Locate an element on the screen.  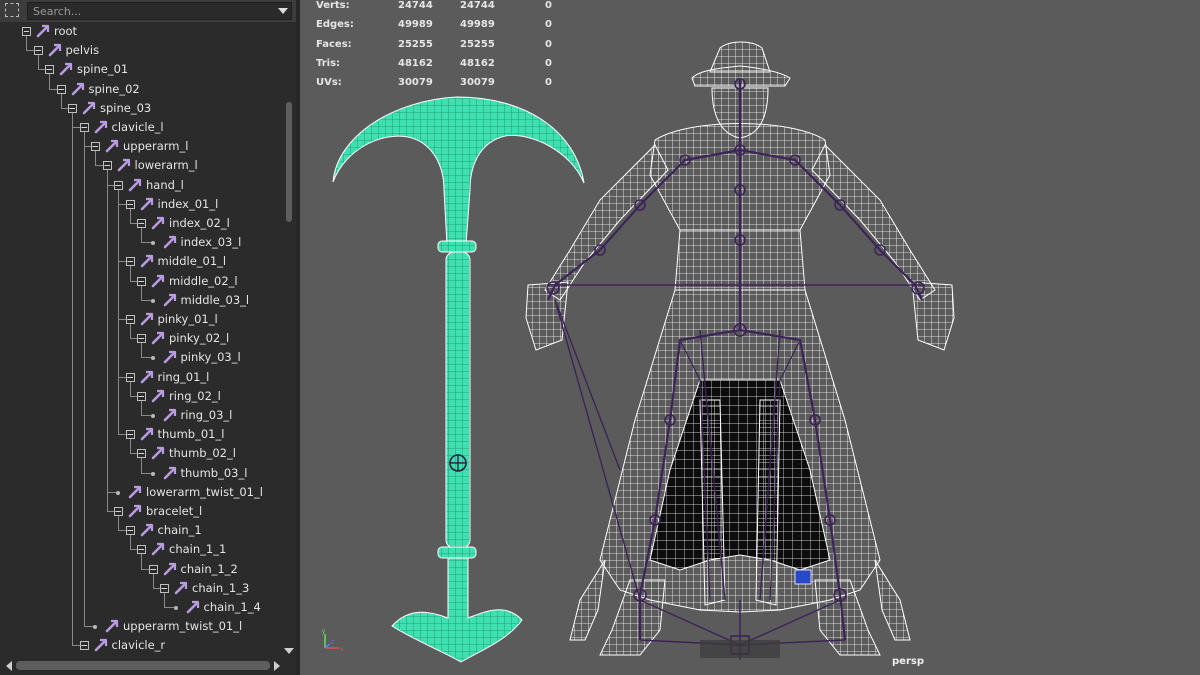
outliner-item-label: upperarm_l is located at coordinates (156, 146).